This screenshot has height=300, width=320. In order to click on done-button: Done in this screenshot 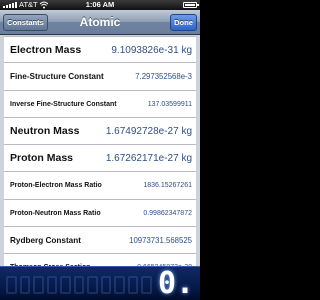, I will do `click(183, 22)`.